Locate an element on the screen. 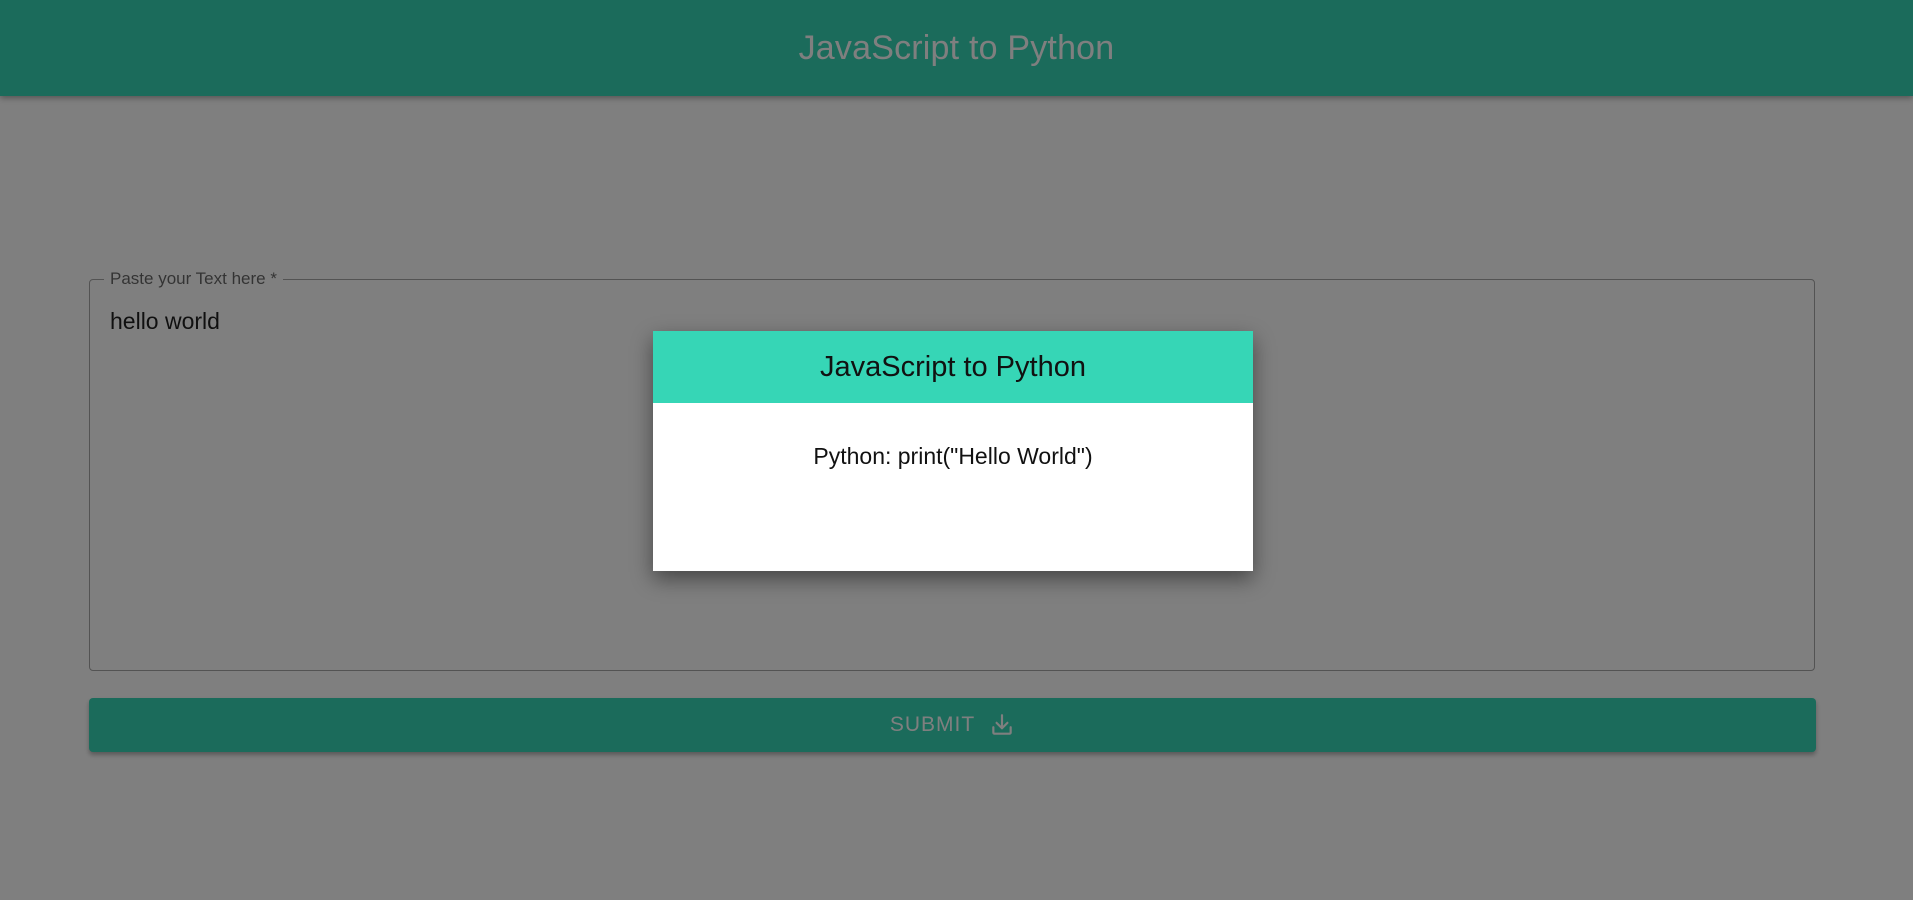 The width and height of the screenshot is (1913, 900). dialog-result-text: Python: print("Hello World") is located at coordinates (953, 456).